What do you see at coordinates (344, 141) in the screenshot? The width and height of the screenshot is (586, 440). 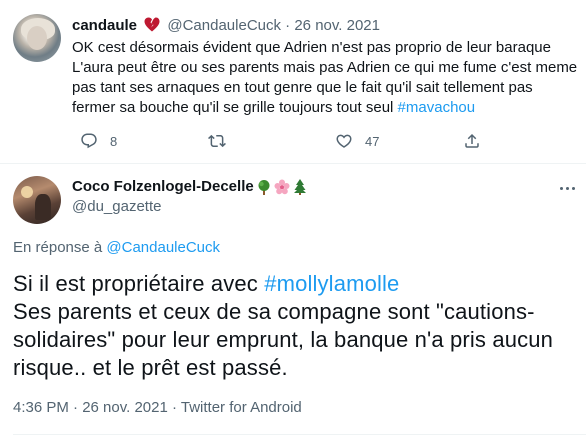 I see `heart-icon` at bounding box center [344, 141].